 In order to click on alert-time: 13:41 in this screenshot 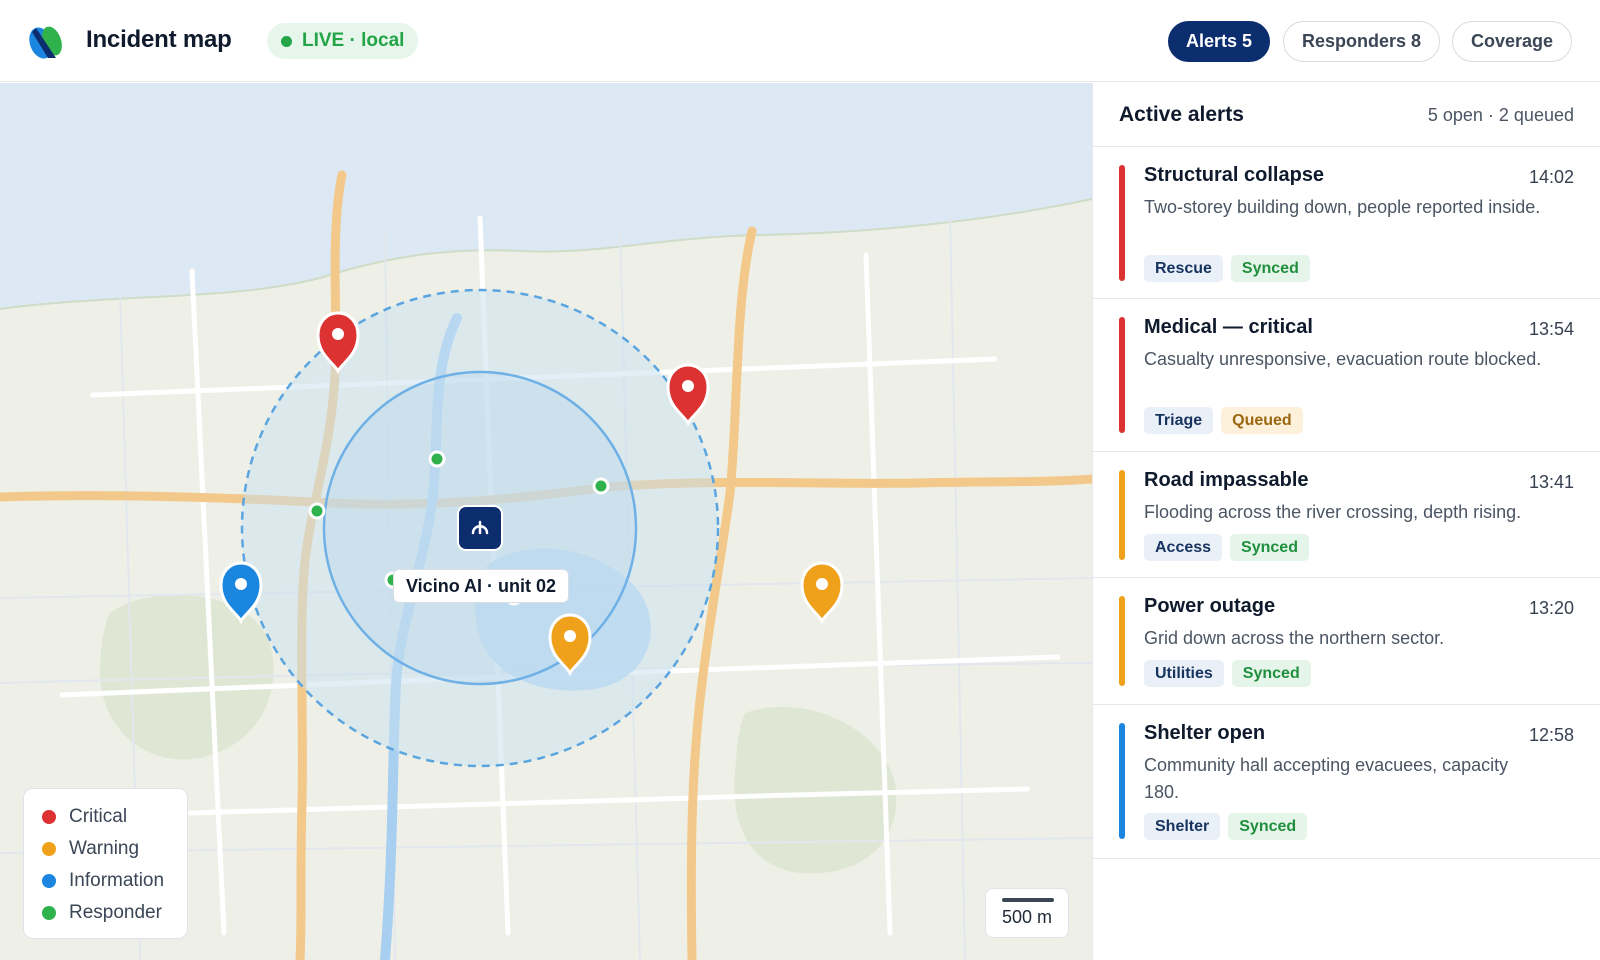, I will do `click(1551, 482)`.